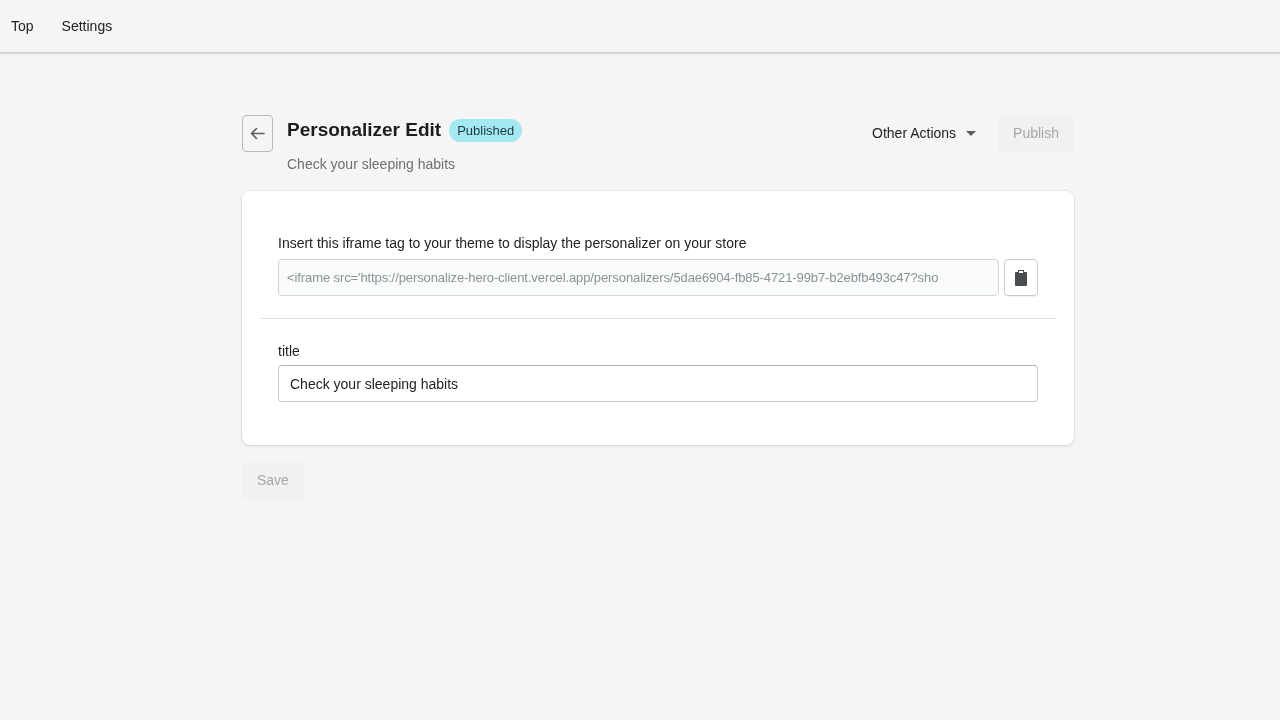  I want to click on status-badge: Published, so click(486, 130).